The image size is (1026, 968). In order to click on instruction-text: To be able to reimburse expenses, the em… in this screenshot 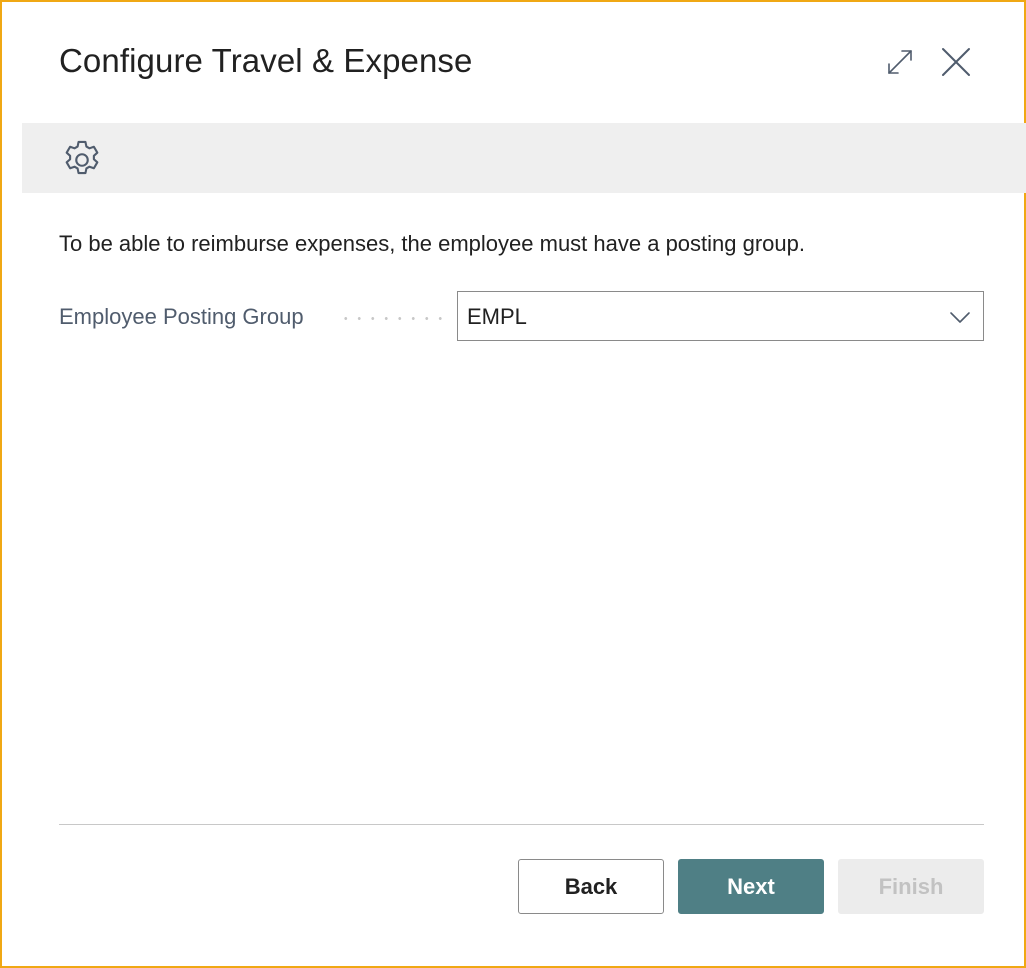, I will do `click(432, 243)`.